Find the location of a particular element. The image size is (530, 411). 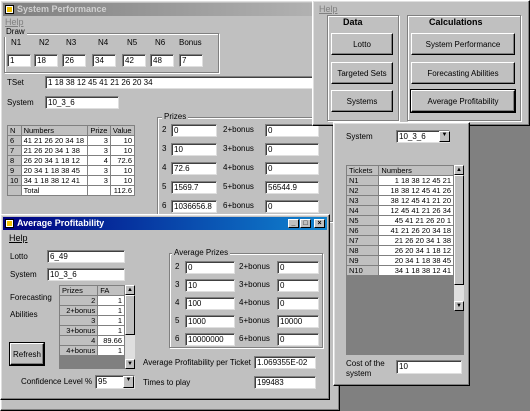

table-row: 6 41 21 26 20 34 18 3 10 is located at coordinates (71, 140).